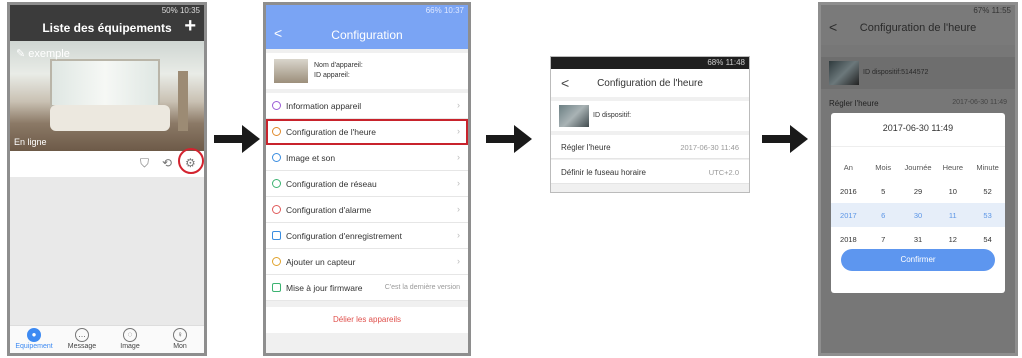 This screenshot has height=358, width=1022. What do you see at coordinates (650, 147) in the screenshot?
I see `set-time-row: Régler l'heure 2017-06-30 11:46` at bounding box center [650, 147].